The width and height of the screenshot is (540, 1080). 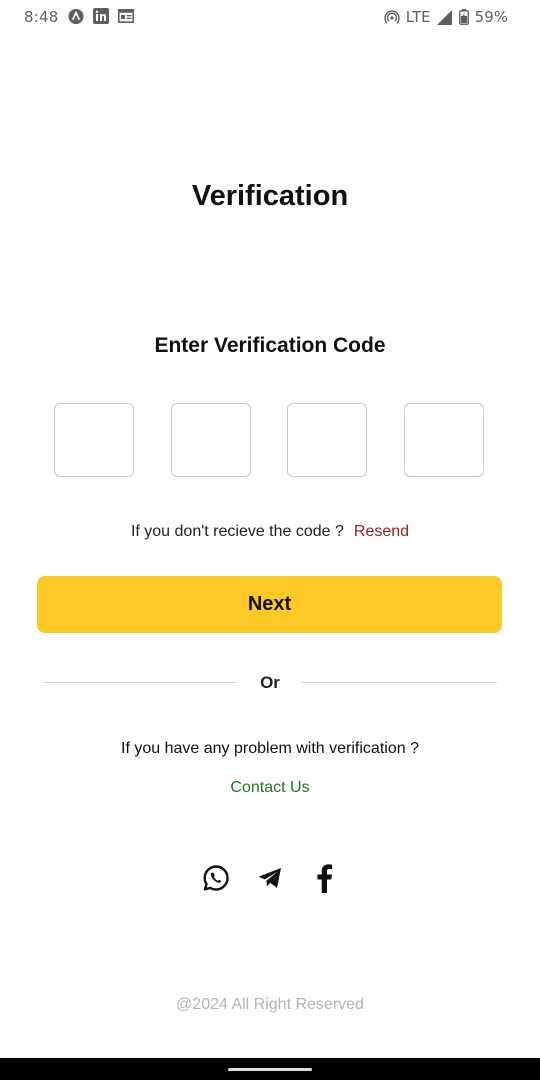 I want to click on status-time: 8:48, so click(x=41, y=17).